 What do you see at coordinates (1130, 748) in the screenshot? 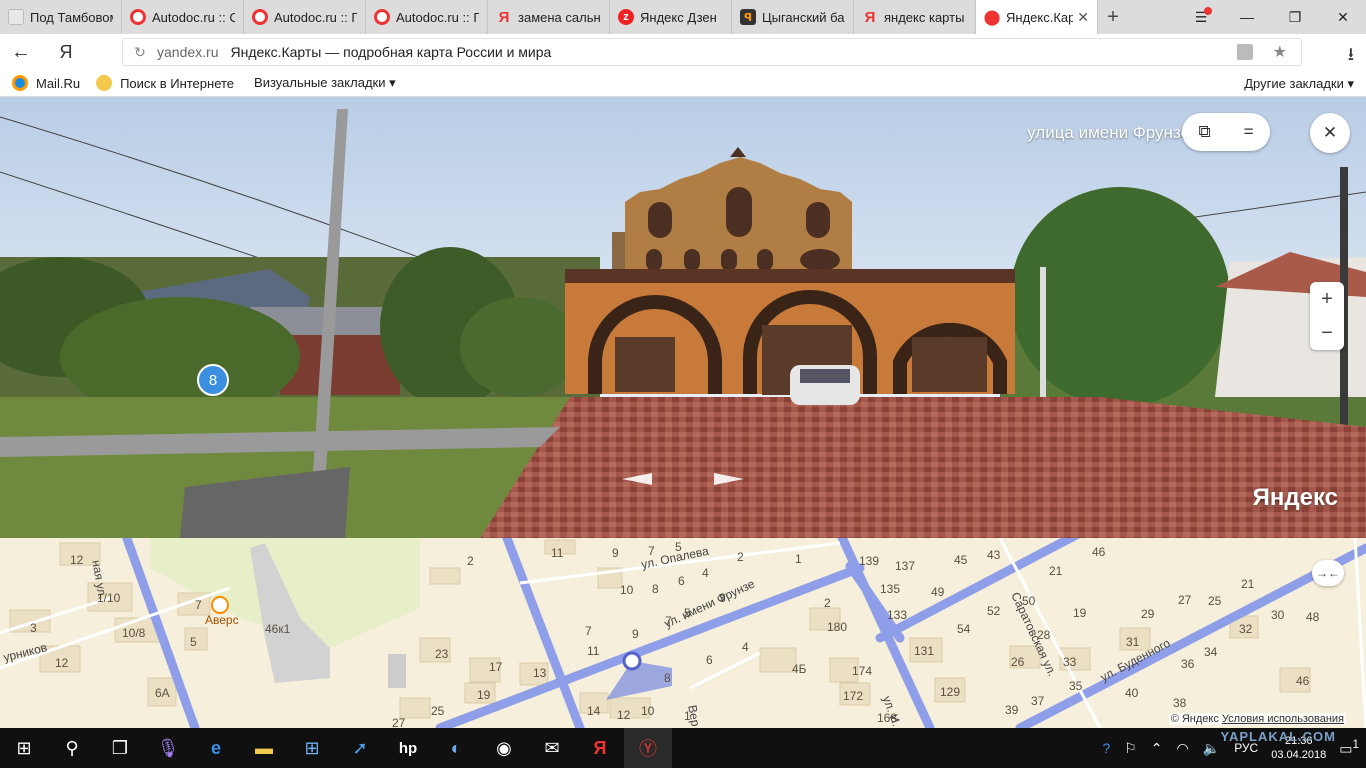
I see `people-icon: ⚐` at bounding box center [1130, 748].